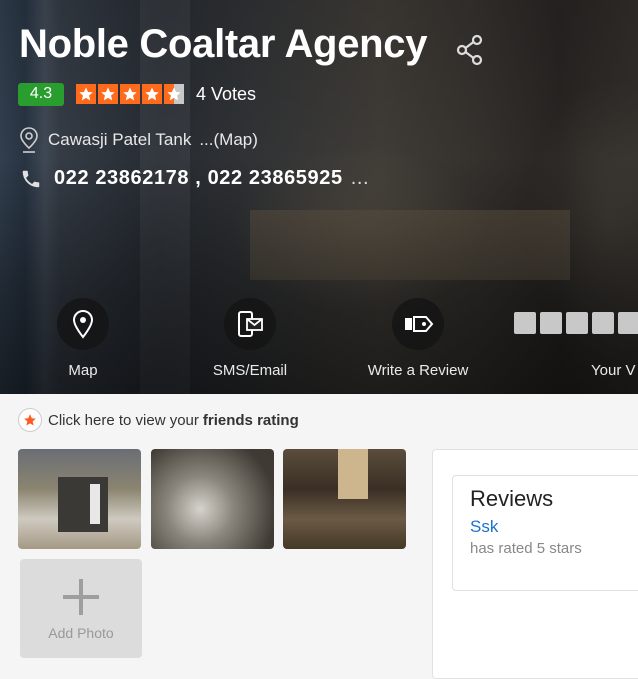  Describe the element at coordinates (470, 50) in the screenshot. I see `share-icon` at that location.